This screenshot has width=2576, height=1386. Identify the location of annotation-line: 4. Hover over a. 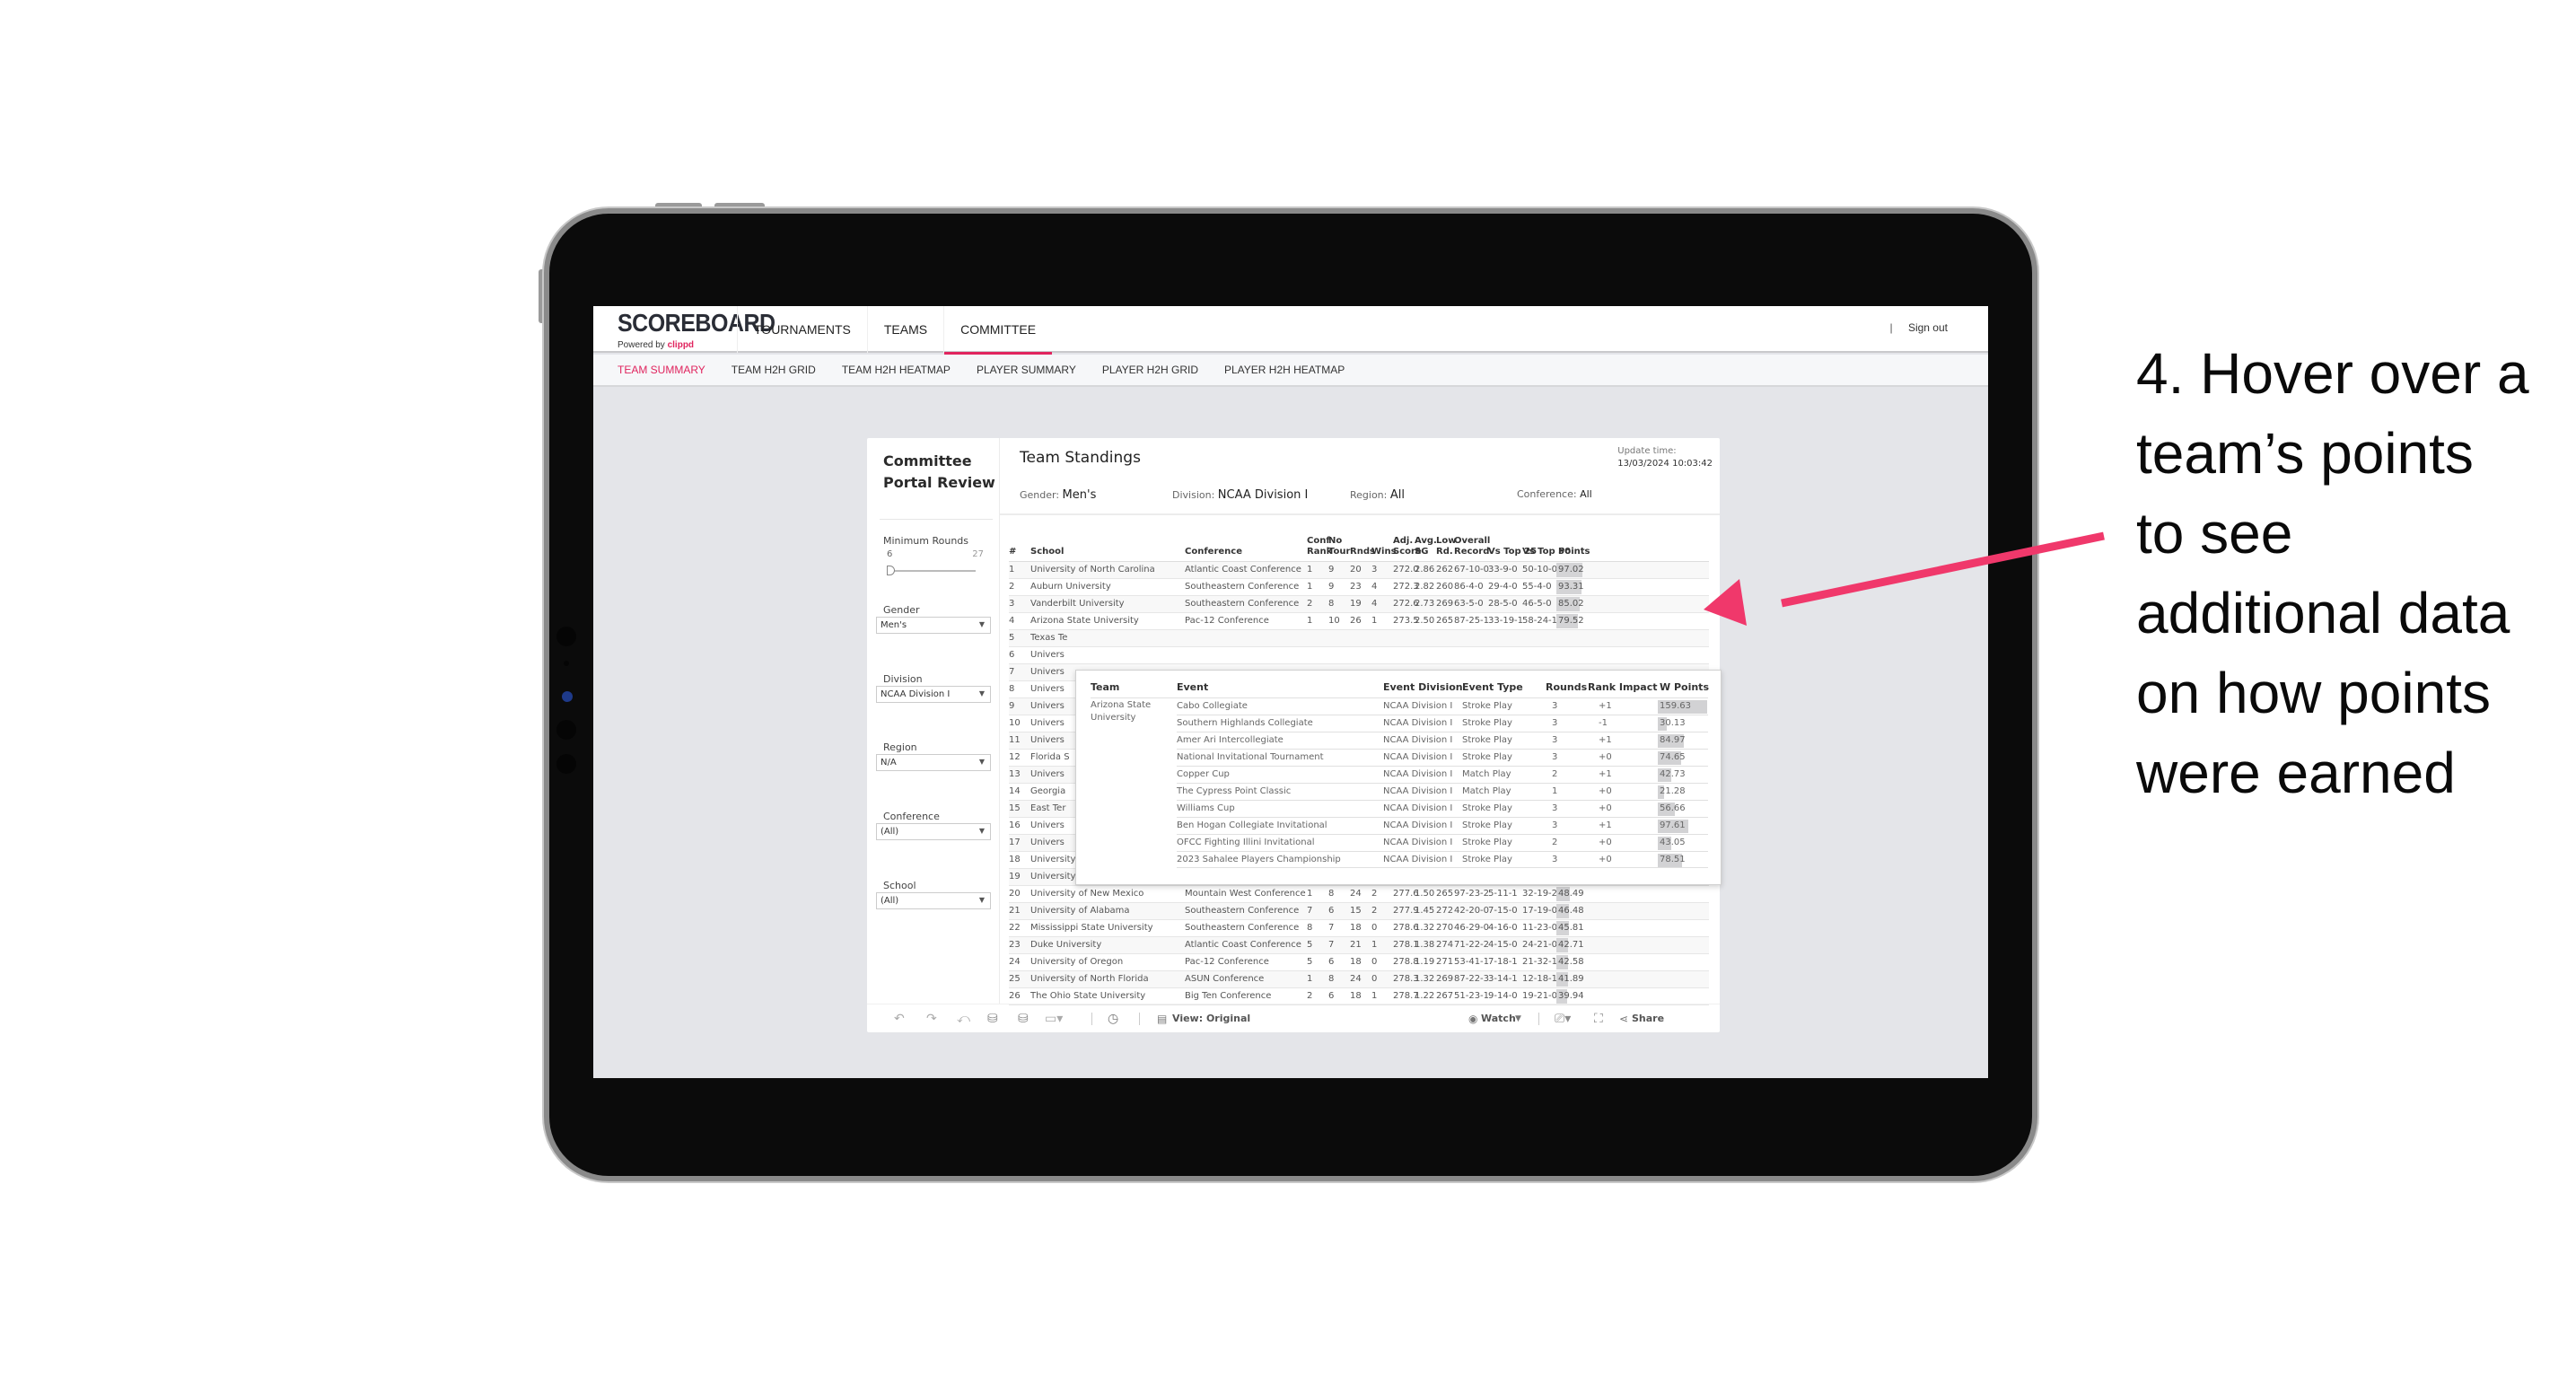
(2332, 373).